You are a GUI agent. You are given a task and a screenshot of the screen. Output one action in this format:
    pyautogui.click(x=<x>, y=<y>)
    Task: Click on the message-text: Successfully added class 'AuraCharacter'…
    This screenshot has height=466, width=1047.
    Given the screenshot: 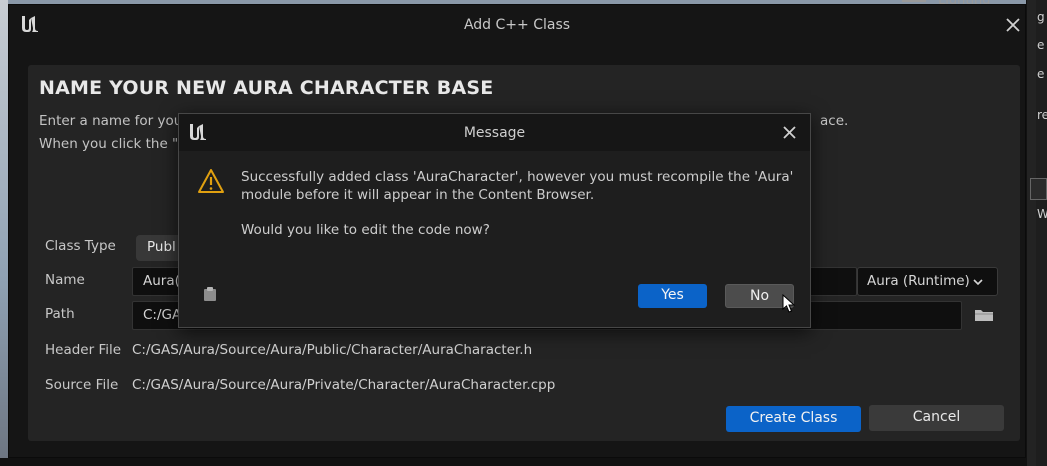 What is the action you would take?
    pyautogui.click(x=517, y=177)
    